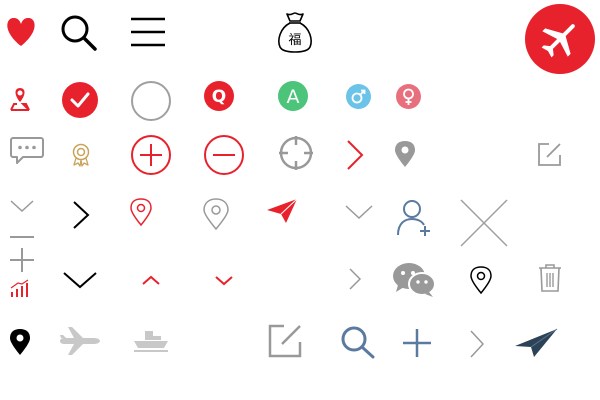 Image resolution: width=600 pixels, height=400 pixels. What do you see at coordinates (282, 211) in the screenshot?
I see `send-paper-plane-icon` at bounding box center [282, 211].